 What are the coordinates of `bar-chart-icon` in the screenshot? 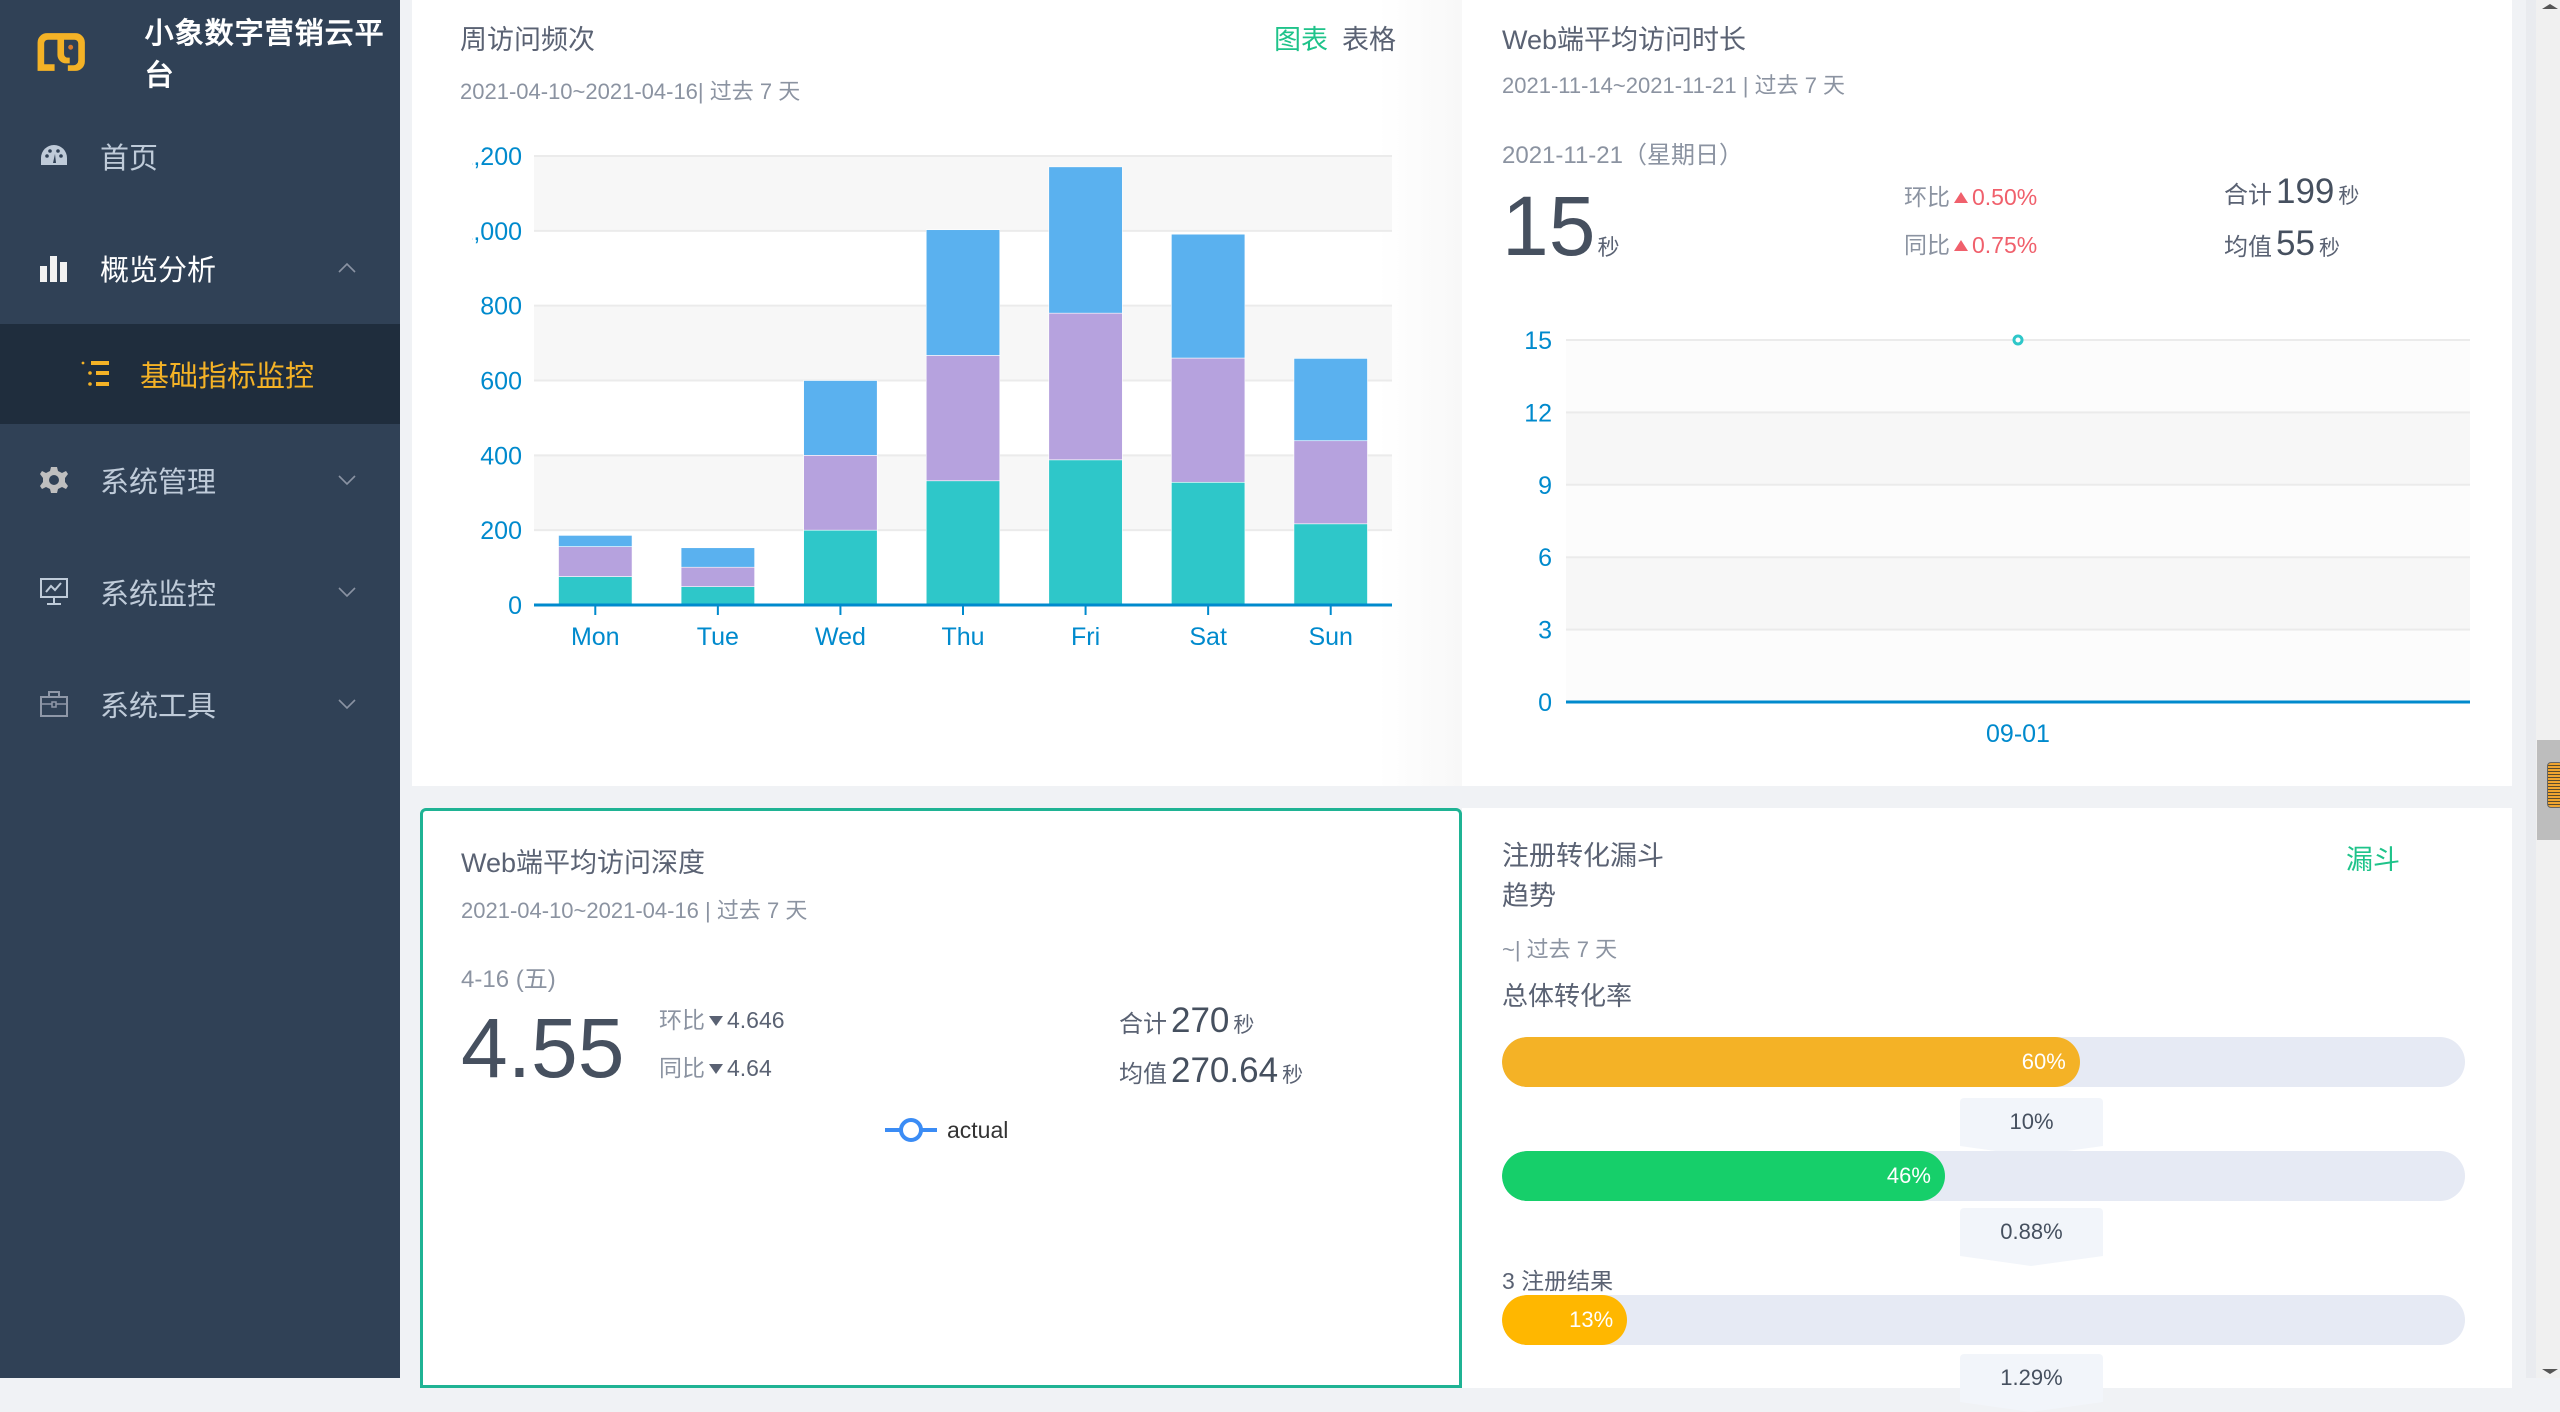 It's located at (54, 268).